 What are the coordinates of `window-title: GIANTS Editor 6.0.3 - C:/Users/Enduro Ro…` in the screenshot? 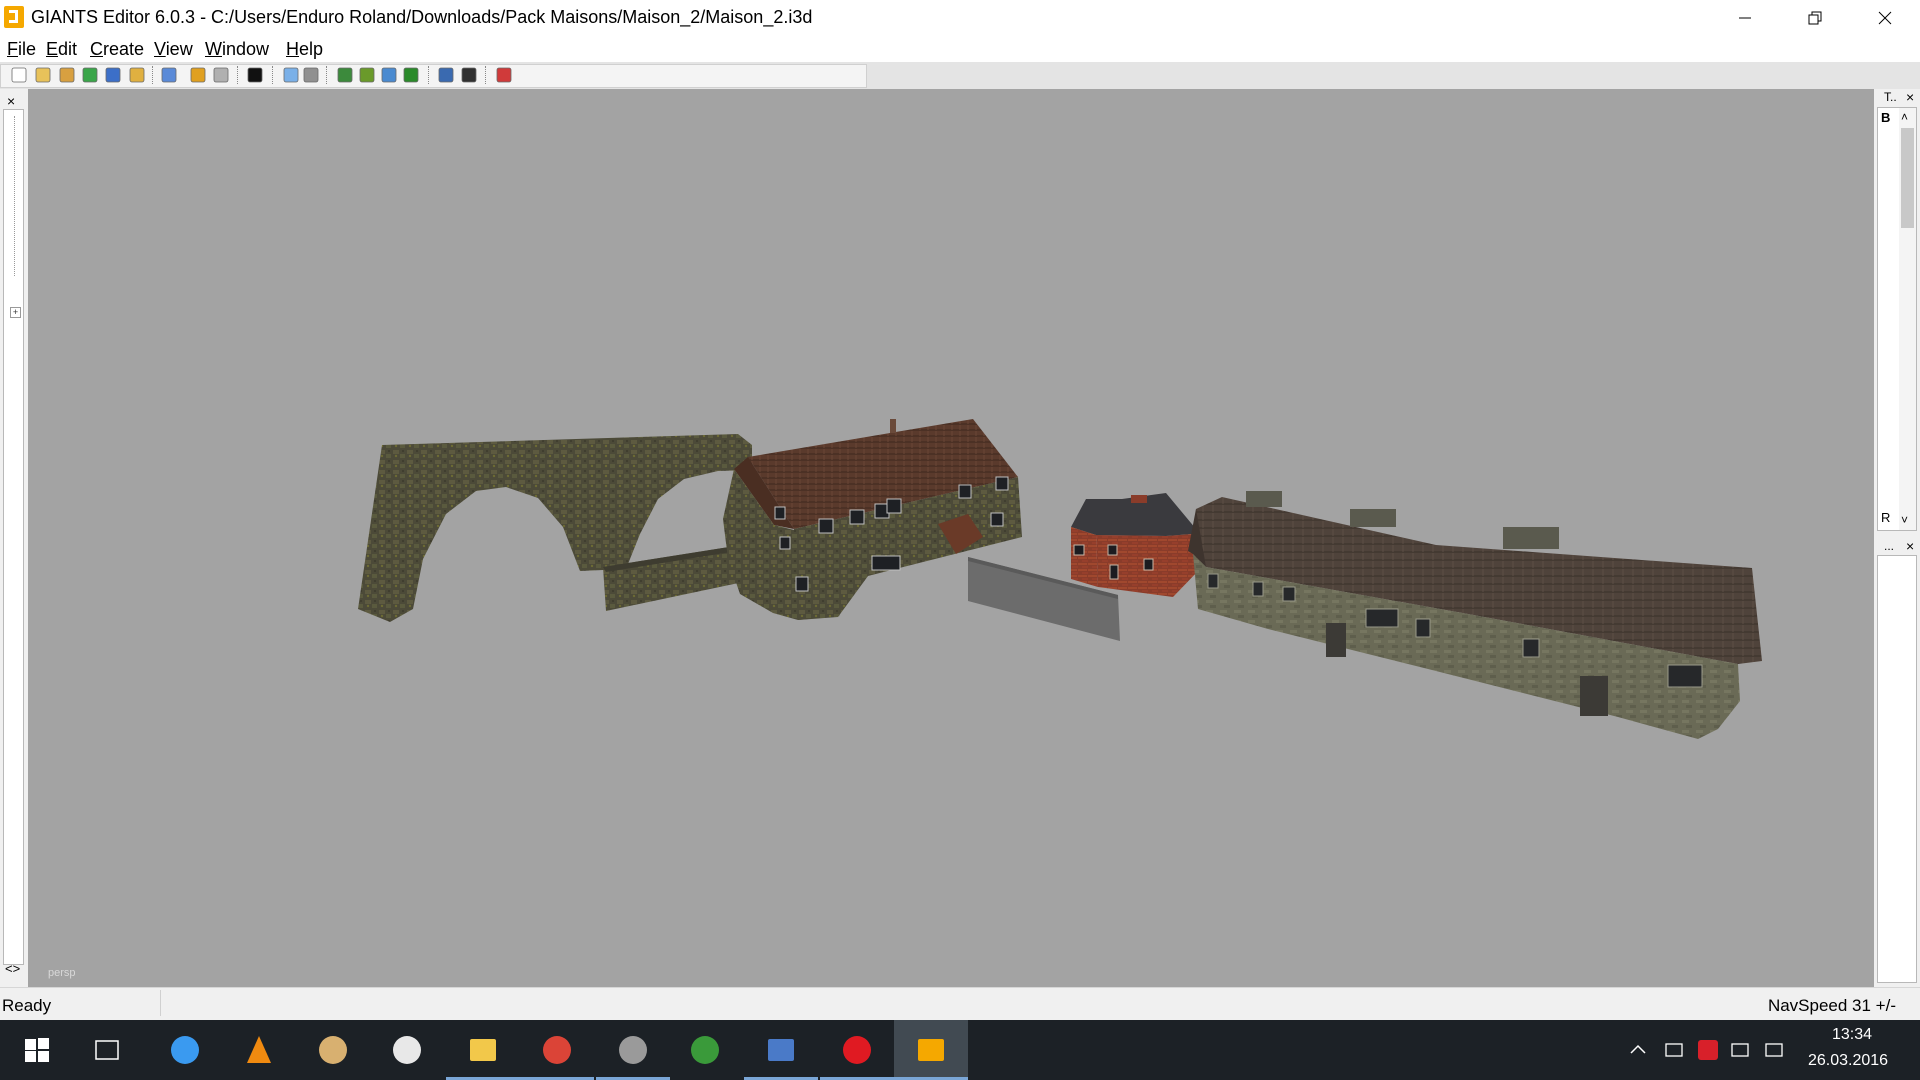 It's located at (422, 17).